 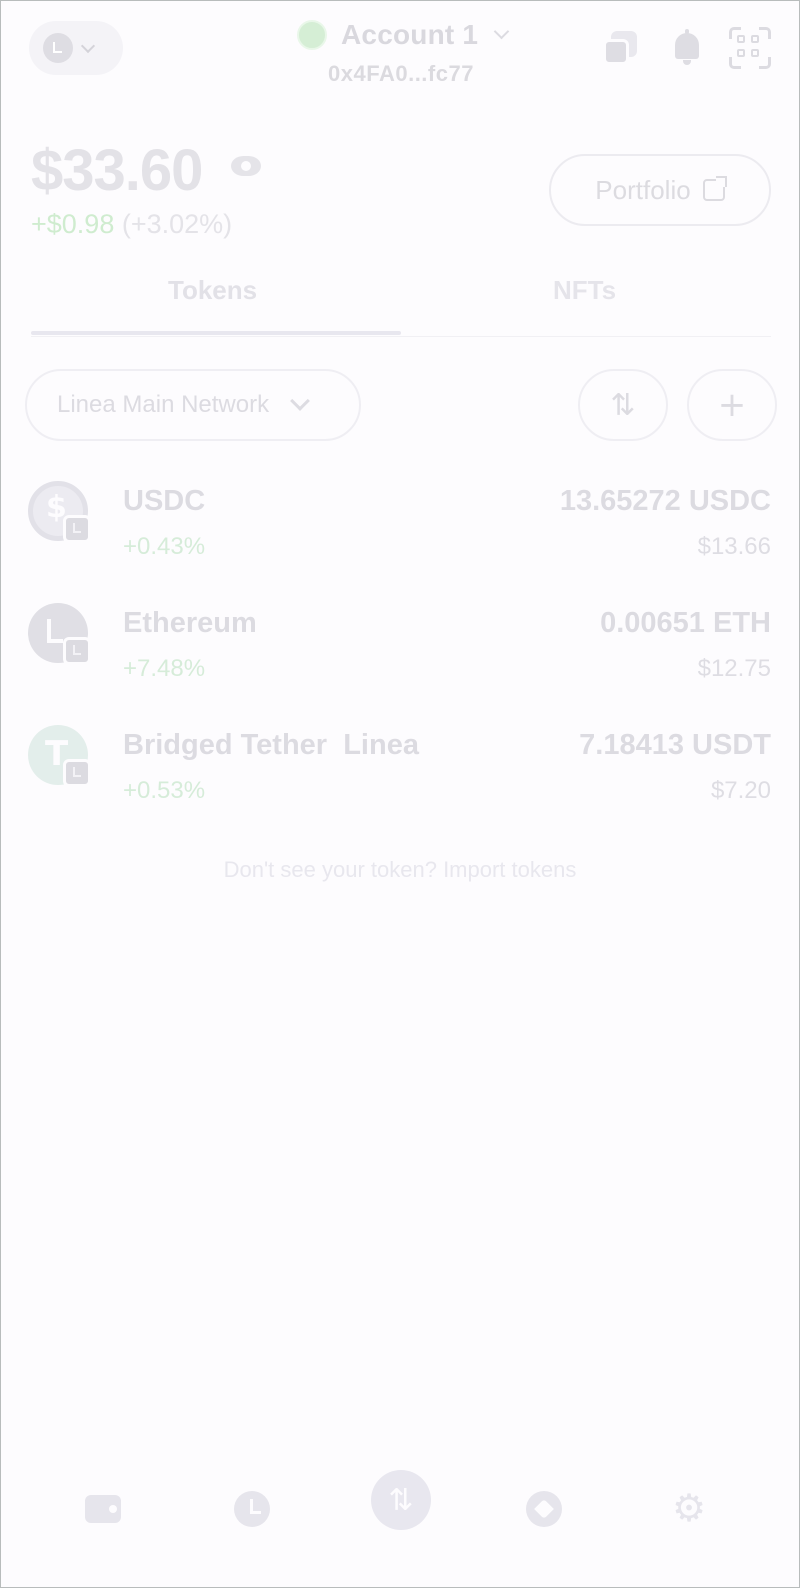 What do you see at coordinates (622, 48) in the screenshot?
I see `copy-icon` at bounding box center [622, 48].